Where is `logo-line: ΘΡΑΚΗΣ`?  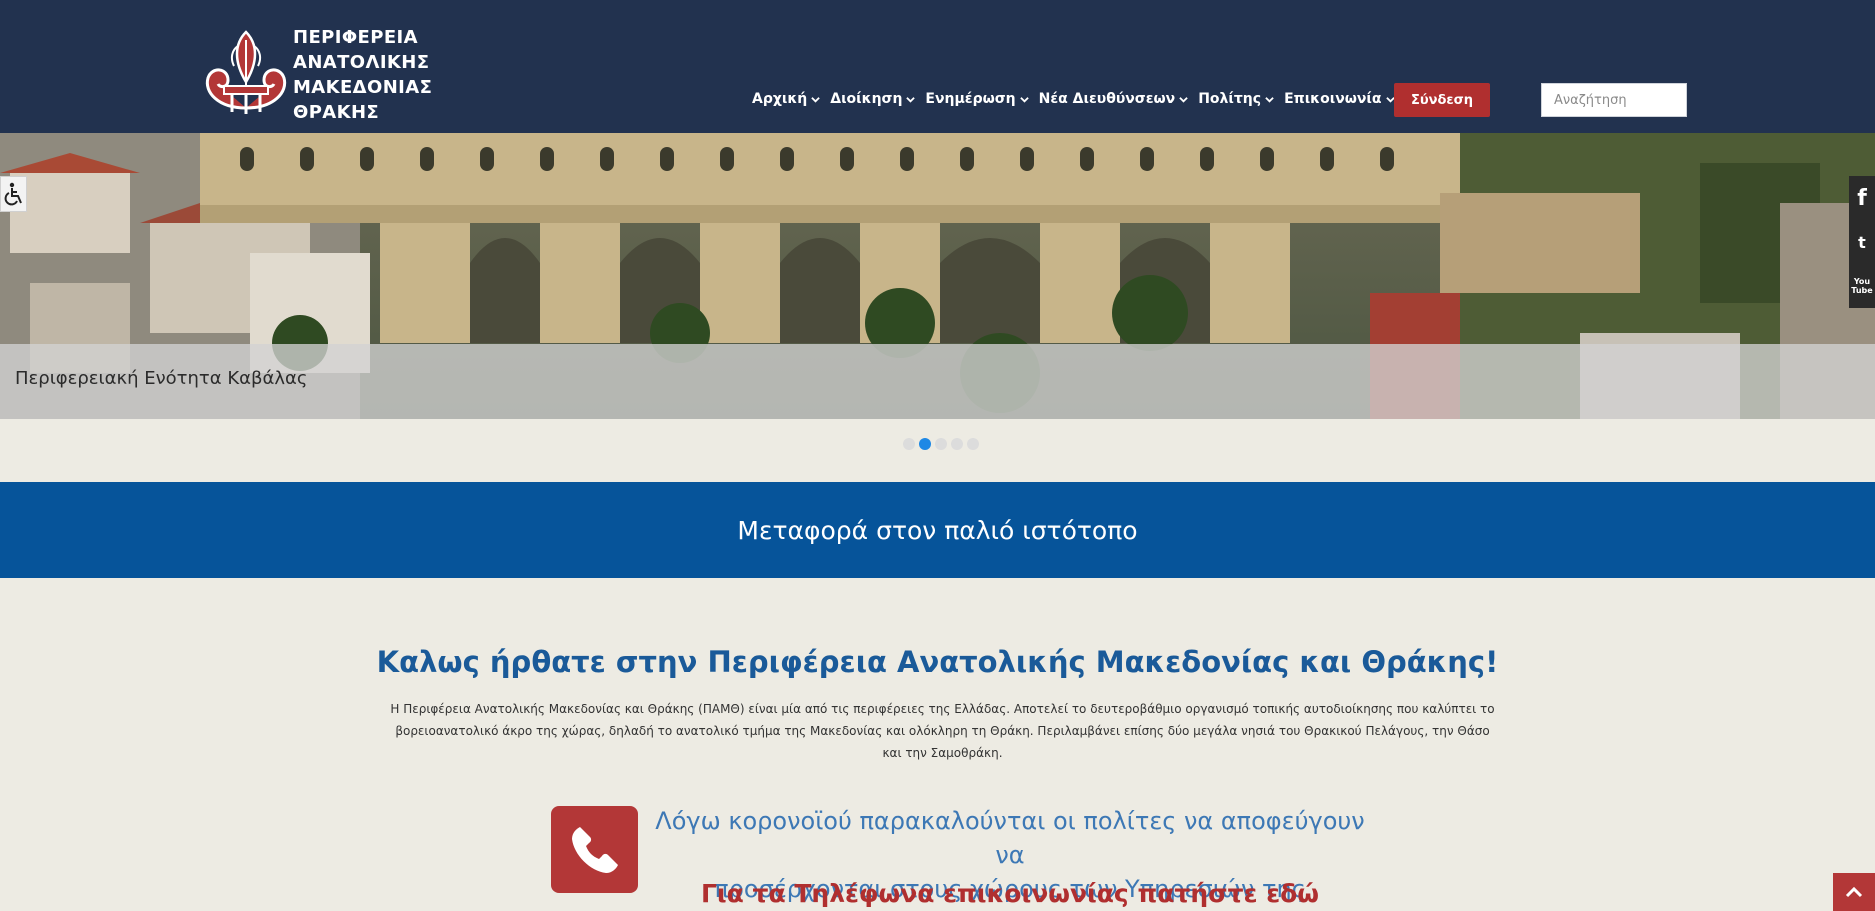 logo-line: ΘΡΑΚΗΣ is located at coordinates (336, 112).